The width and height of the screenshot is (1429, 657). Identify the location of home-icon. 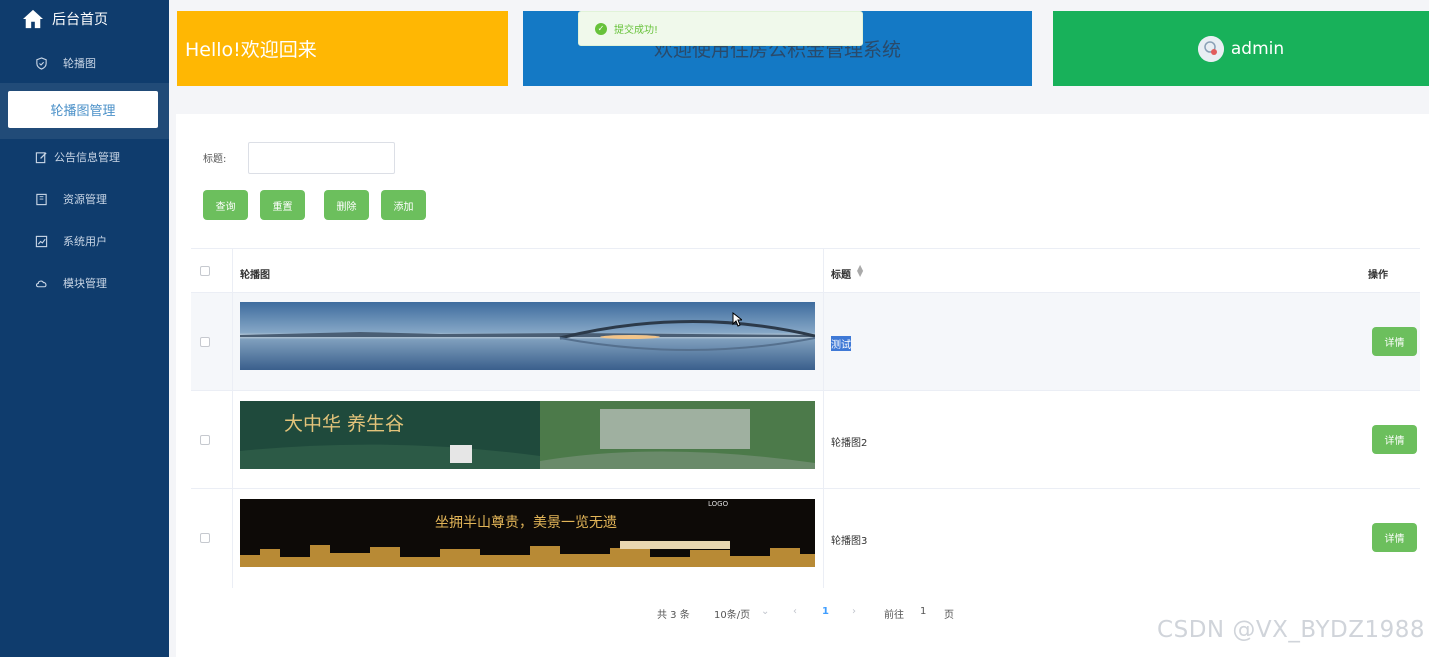
(33, 19).